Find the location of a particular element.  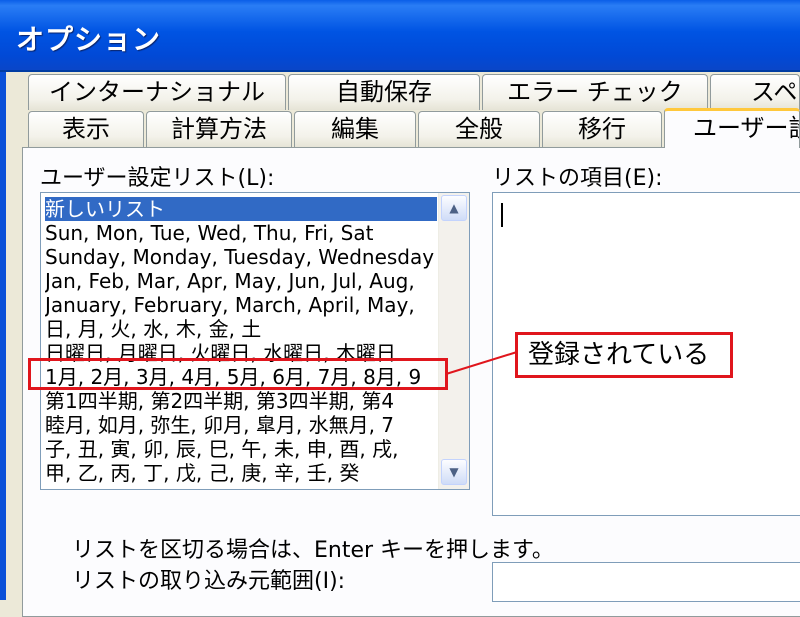

annotation-highlight-box is located at coordinates (238, 374).